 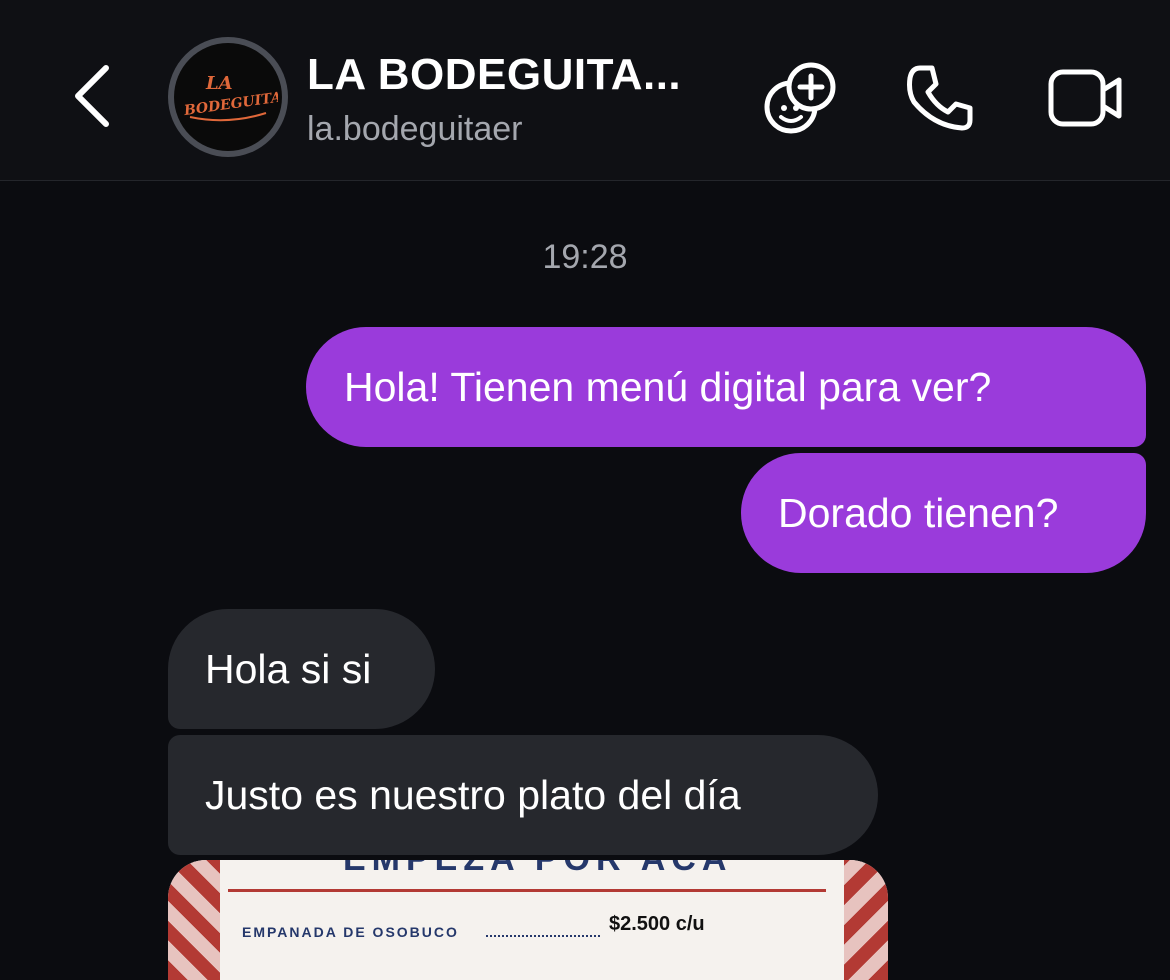 I want to click on message-text: Justo es nuestro plato del día, so click(x=473, y=794).